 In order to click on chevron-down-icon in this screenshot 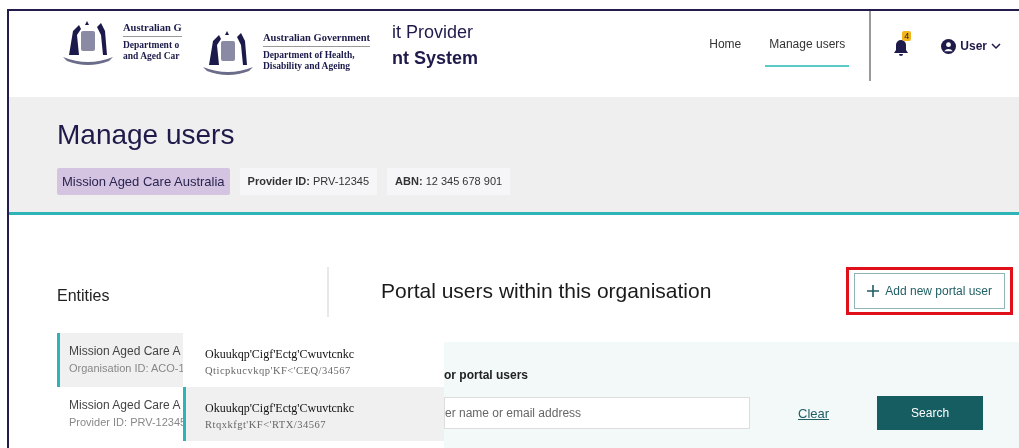, I will do `click(996, 46)`.